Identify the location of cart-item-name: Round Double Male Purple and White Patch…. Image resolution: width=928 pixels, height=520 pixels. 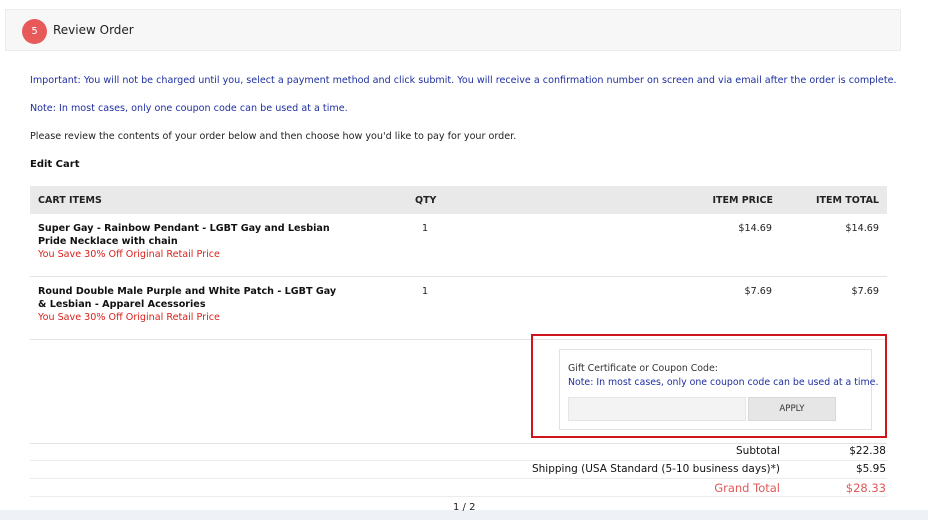
(188, 304).